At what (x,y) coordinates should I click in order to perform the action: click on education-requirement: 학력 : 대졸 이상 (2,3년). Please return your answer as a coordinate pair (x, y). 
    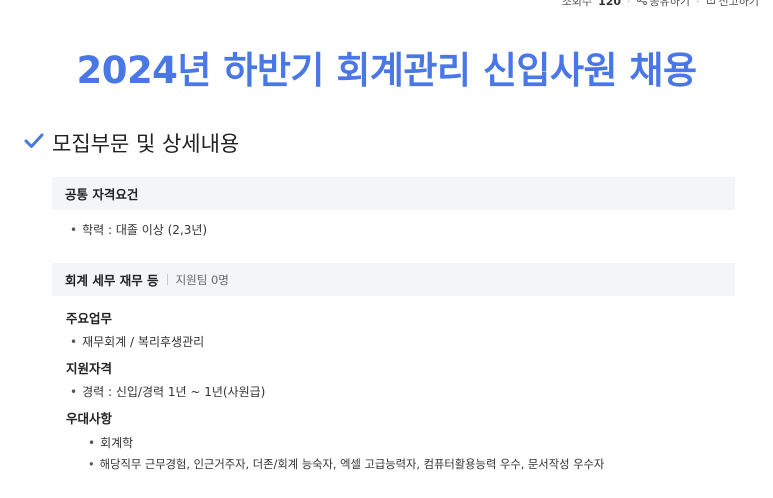
    Looking at the image, I should click on (145, 230).